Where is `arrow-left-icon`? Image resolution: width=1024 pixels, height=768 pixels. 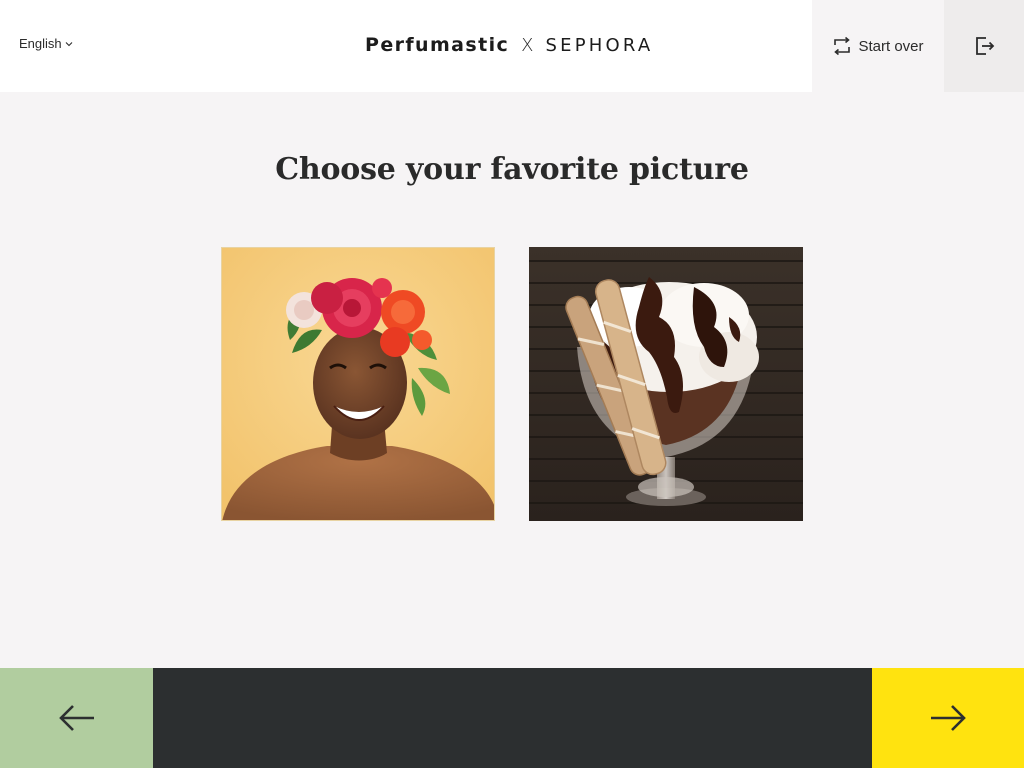
arrow-left-icon is located at coordinates (76, 718).